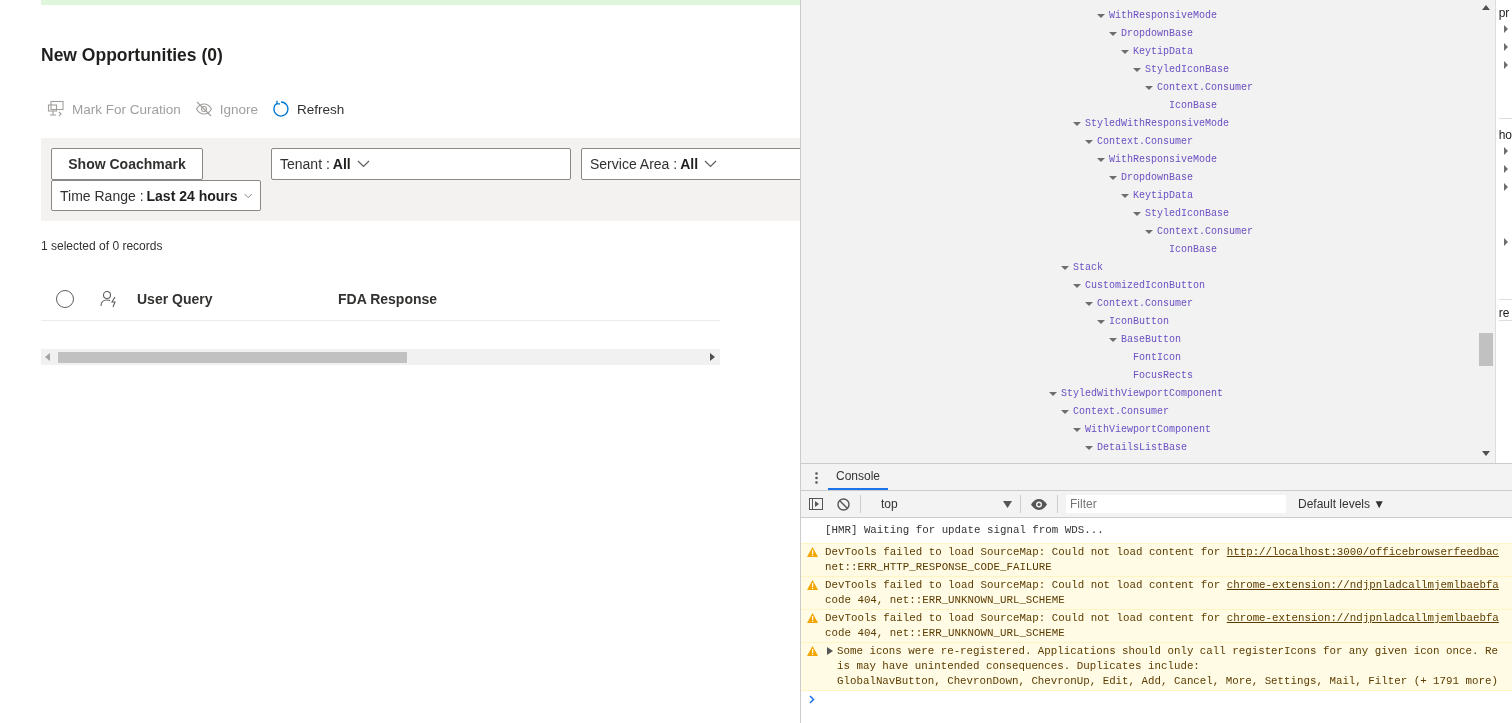 Image resolution: width=1512 pixels, height=723 pixels. Describe the element at coordinates (712, 357) in the screenshot. I see `scroll-right-icon` at that location.